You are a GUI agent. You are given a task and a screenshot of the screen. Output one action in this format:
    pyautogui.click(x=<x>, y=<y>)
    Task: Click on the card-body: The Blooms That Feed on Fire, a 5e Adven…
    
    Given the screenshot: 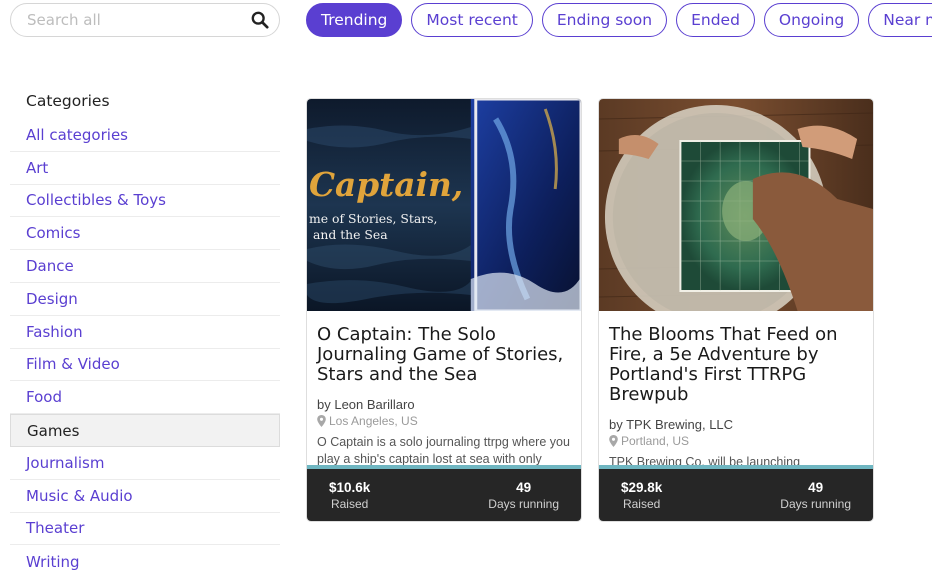 What is the action you would take?
    pyautogui.click(x=736, y=388)
    